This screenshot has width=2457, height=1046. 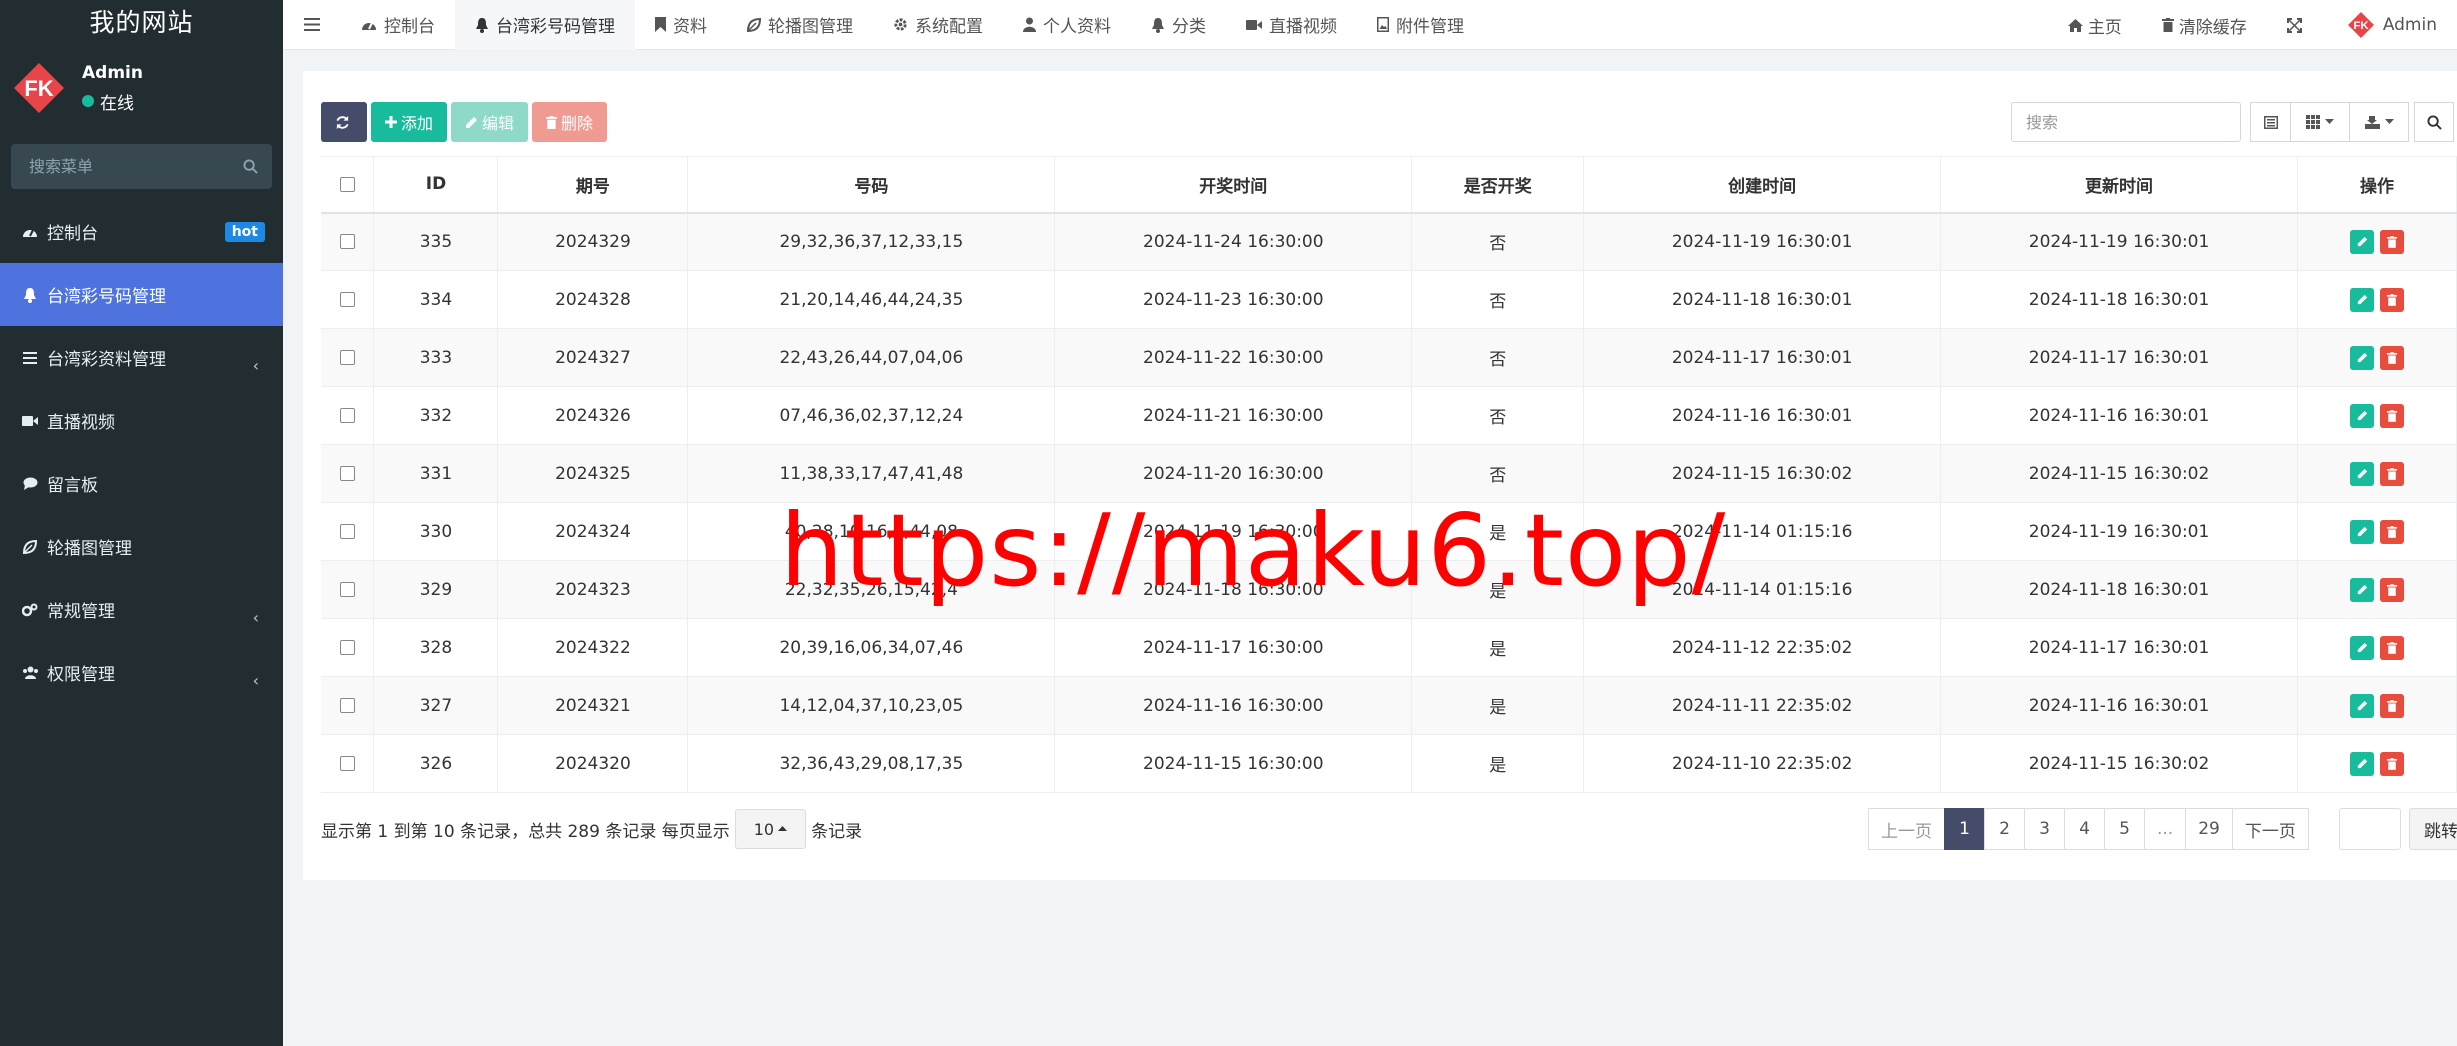 What do you see at coordinates (2392, 25) in the screenshot?
I see `admin-menu: FK Admin` at bounding box center [2392, 25].